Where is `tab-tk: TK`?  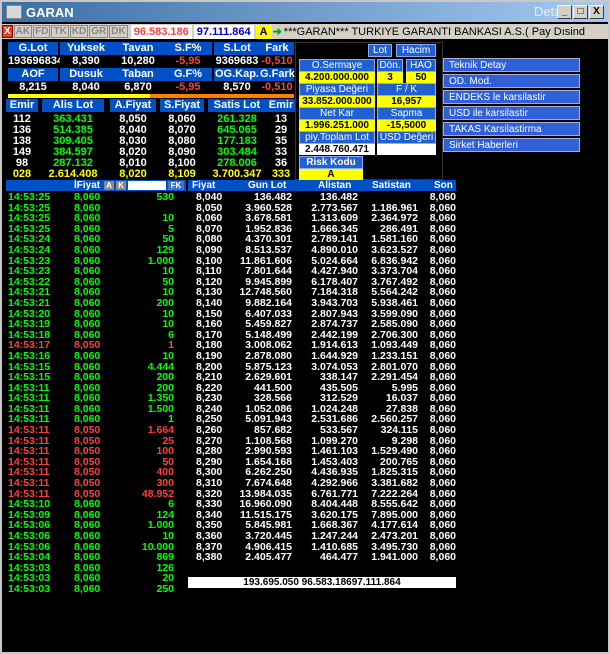 tab-tk: TK is located at coordinates (60, 31).